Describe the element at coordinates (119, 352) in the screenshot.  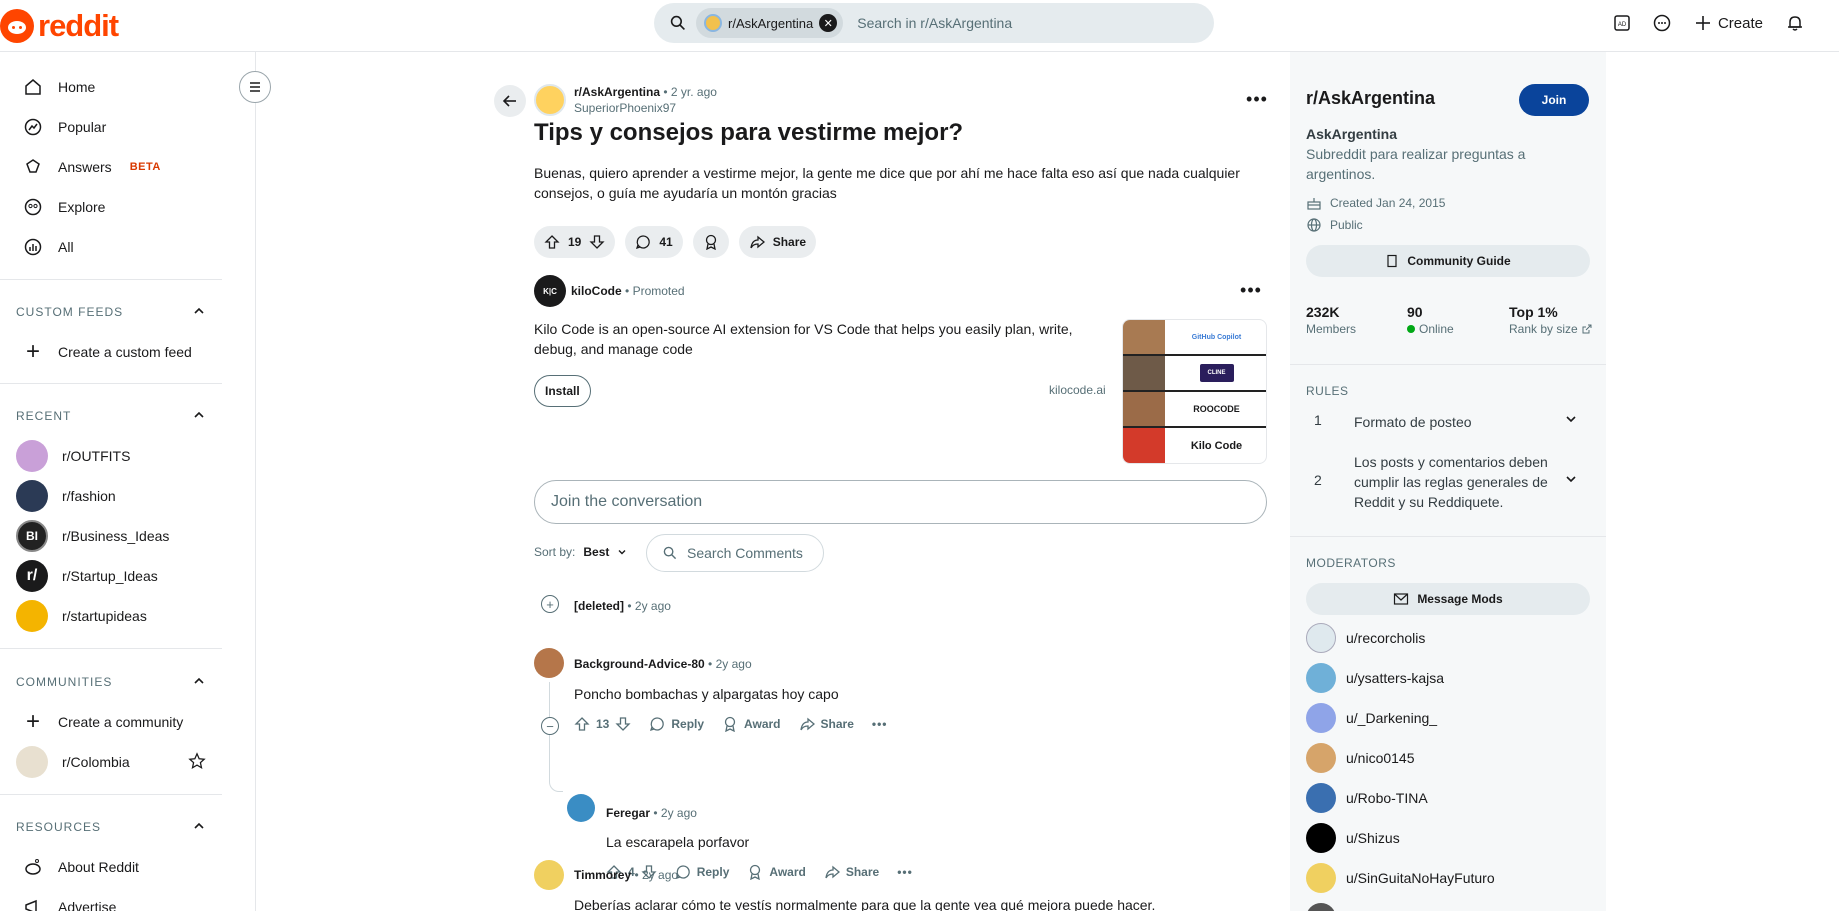
I see `create-custom-feed: + Create a custom feed` at that location.